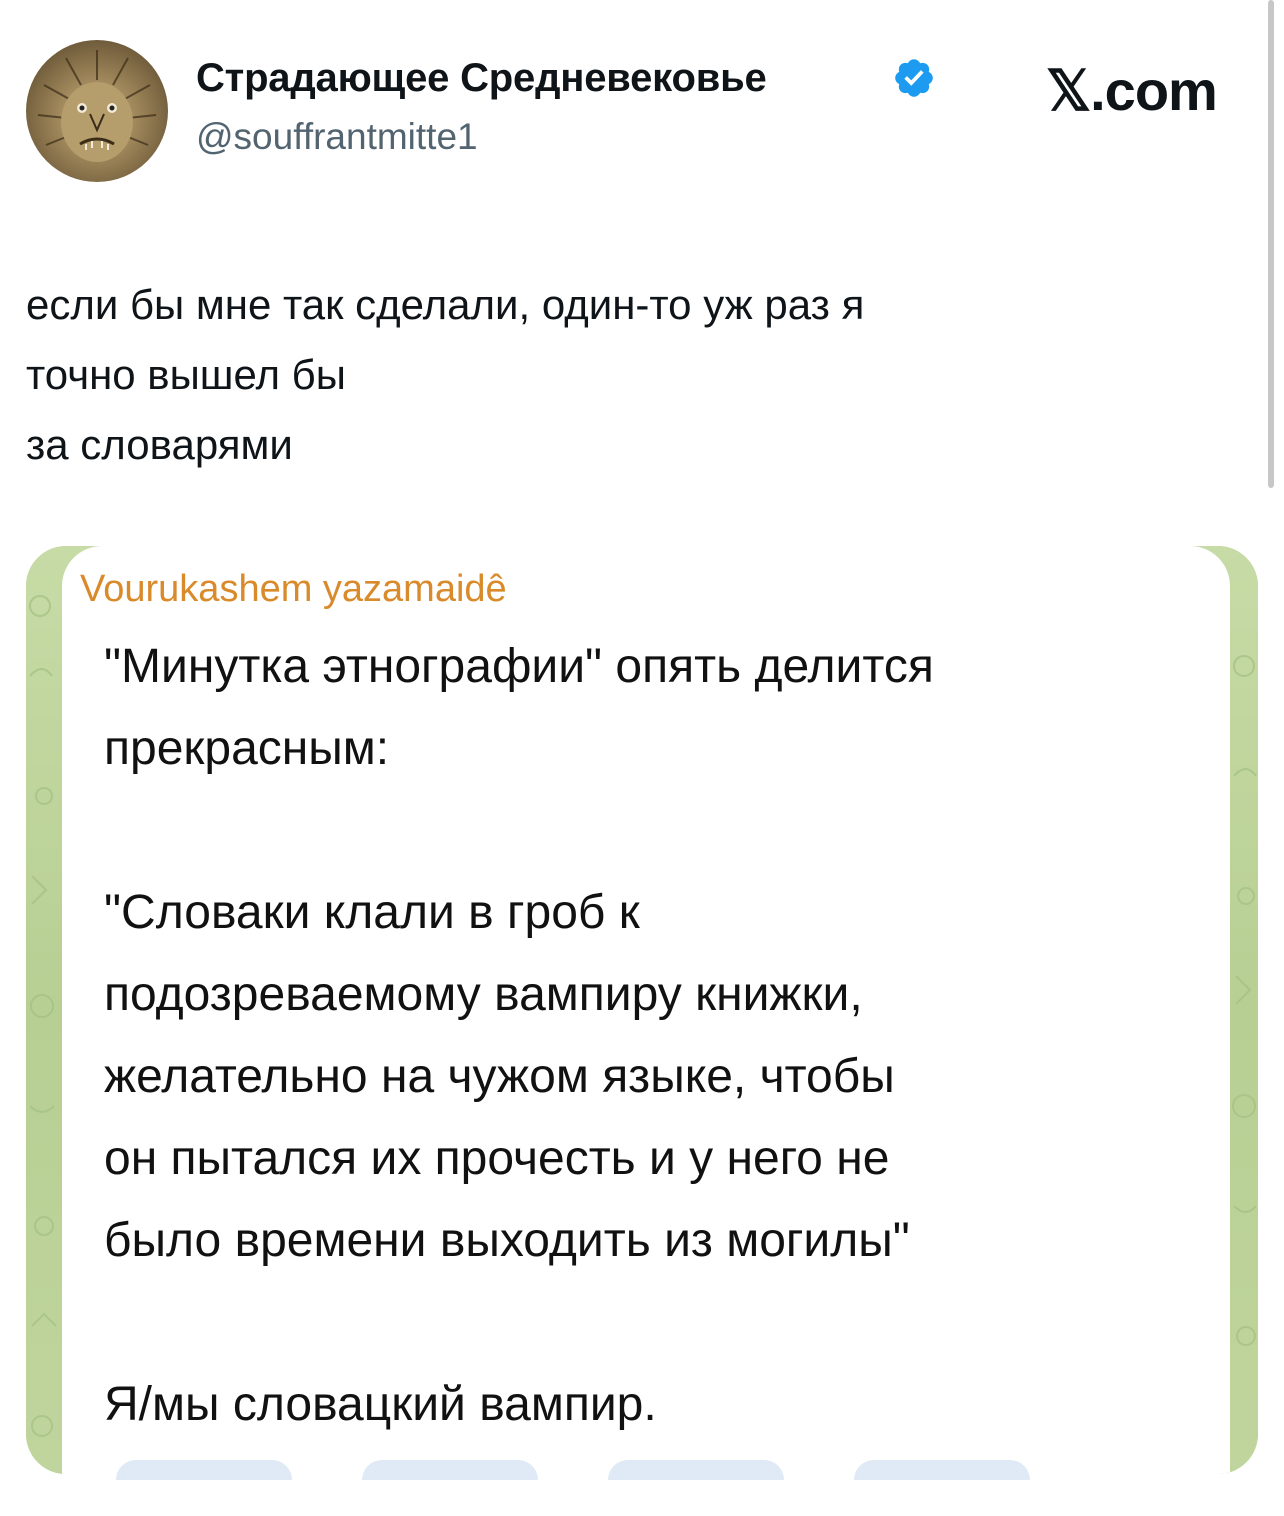 This screenshot has height=1516, width=1284. What do you see at coordinates (914, 78) in the screenshot?
I see `verified-badge-icon` at bounding box center [914, 78].